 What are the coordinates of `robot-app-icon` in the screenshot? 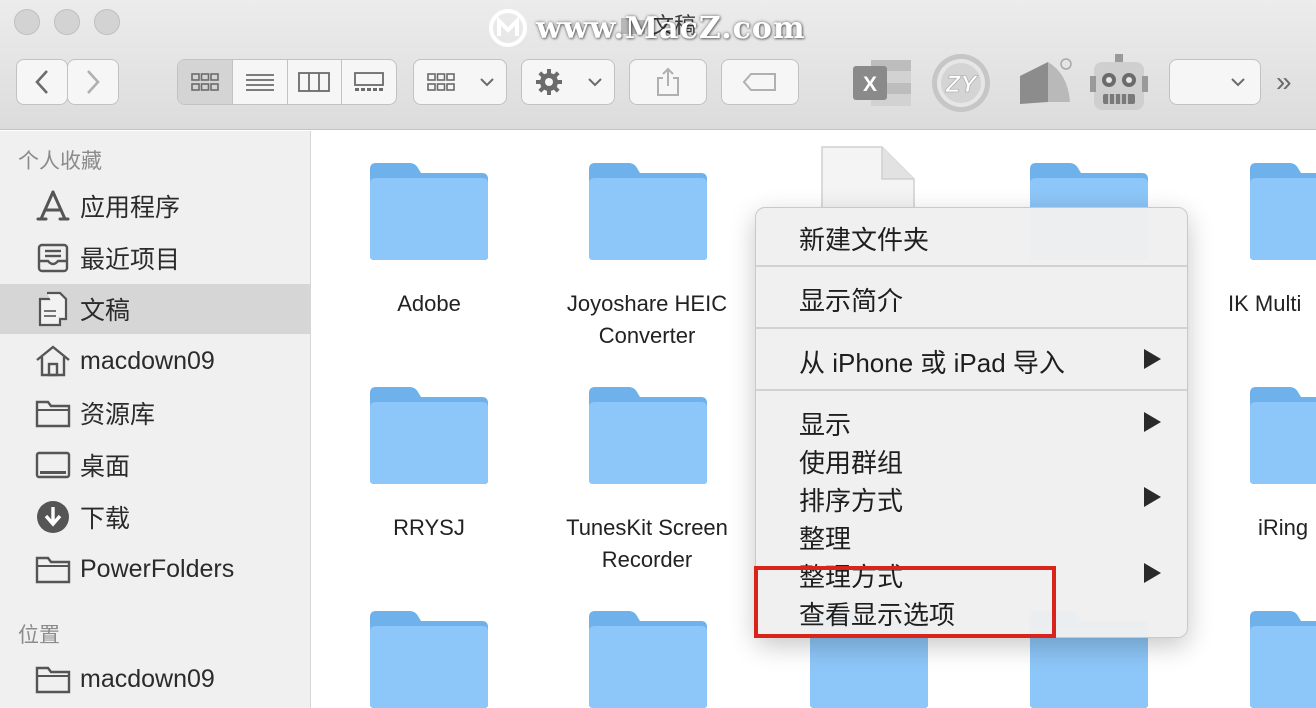 It's located at (1119, 83).